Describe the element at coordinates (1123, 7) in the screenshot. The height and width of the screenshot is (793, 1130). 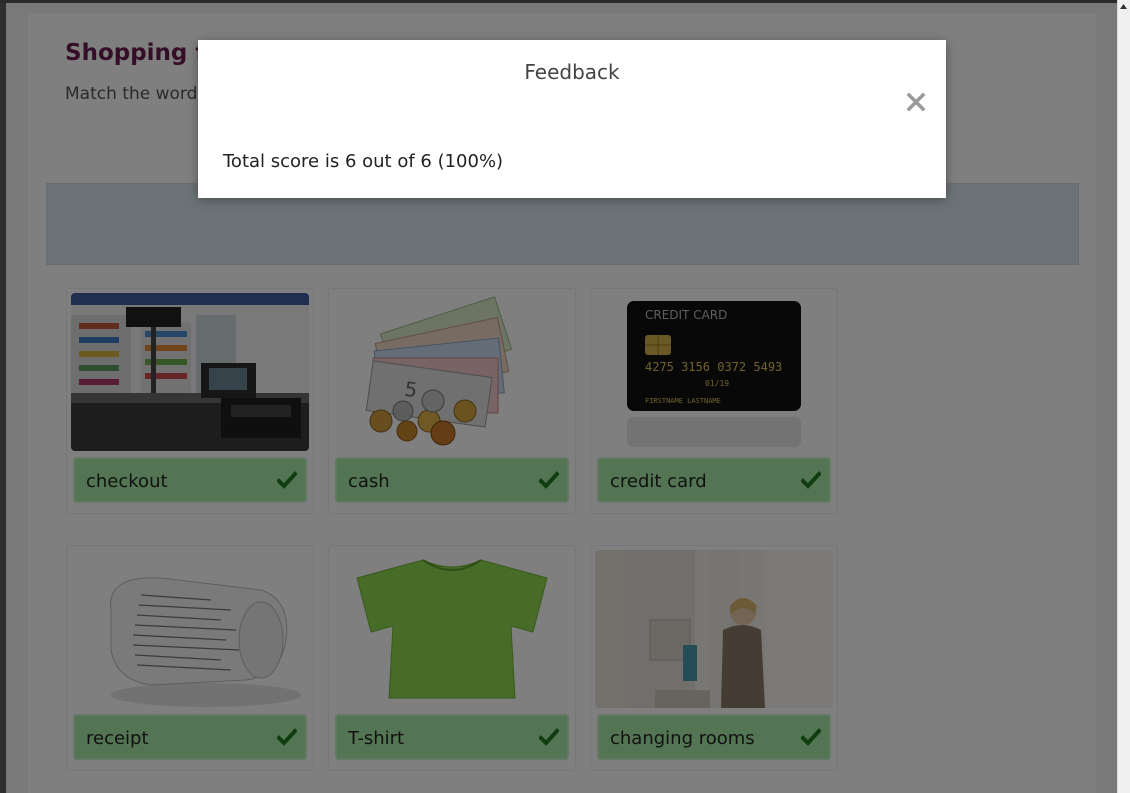
I see `scroll-up-arrow-icon` at that location.